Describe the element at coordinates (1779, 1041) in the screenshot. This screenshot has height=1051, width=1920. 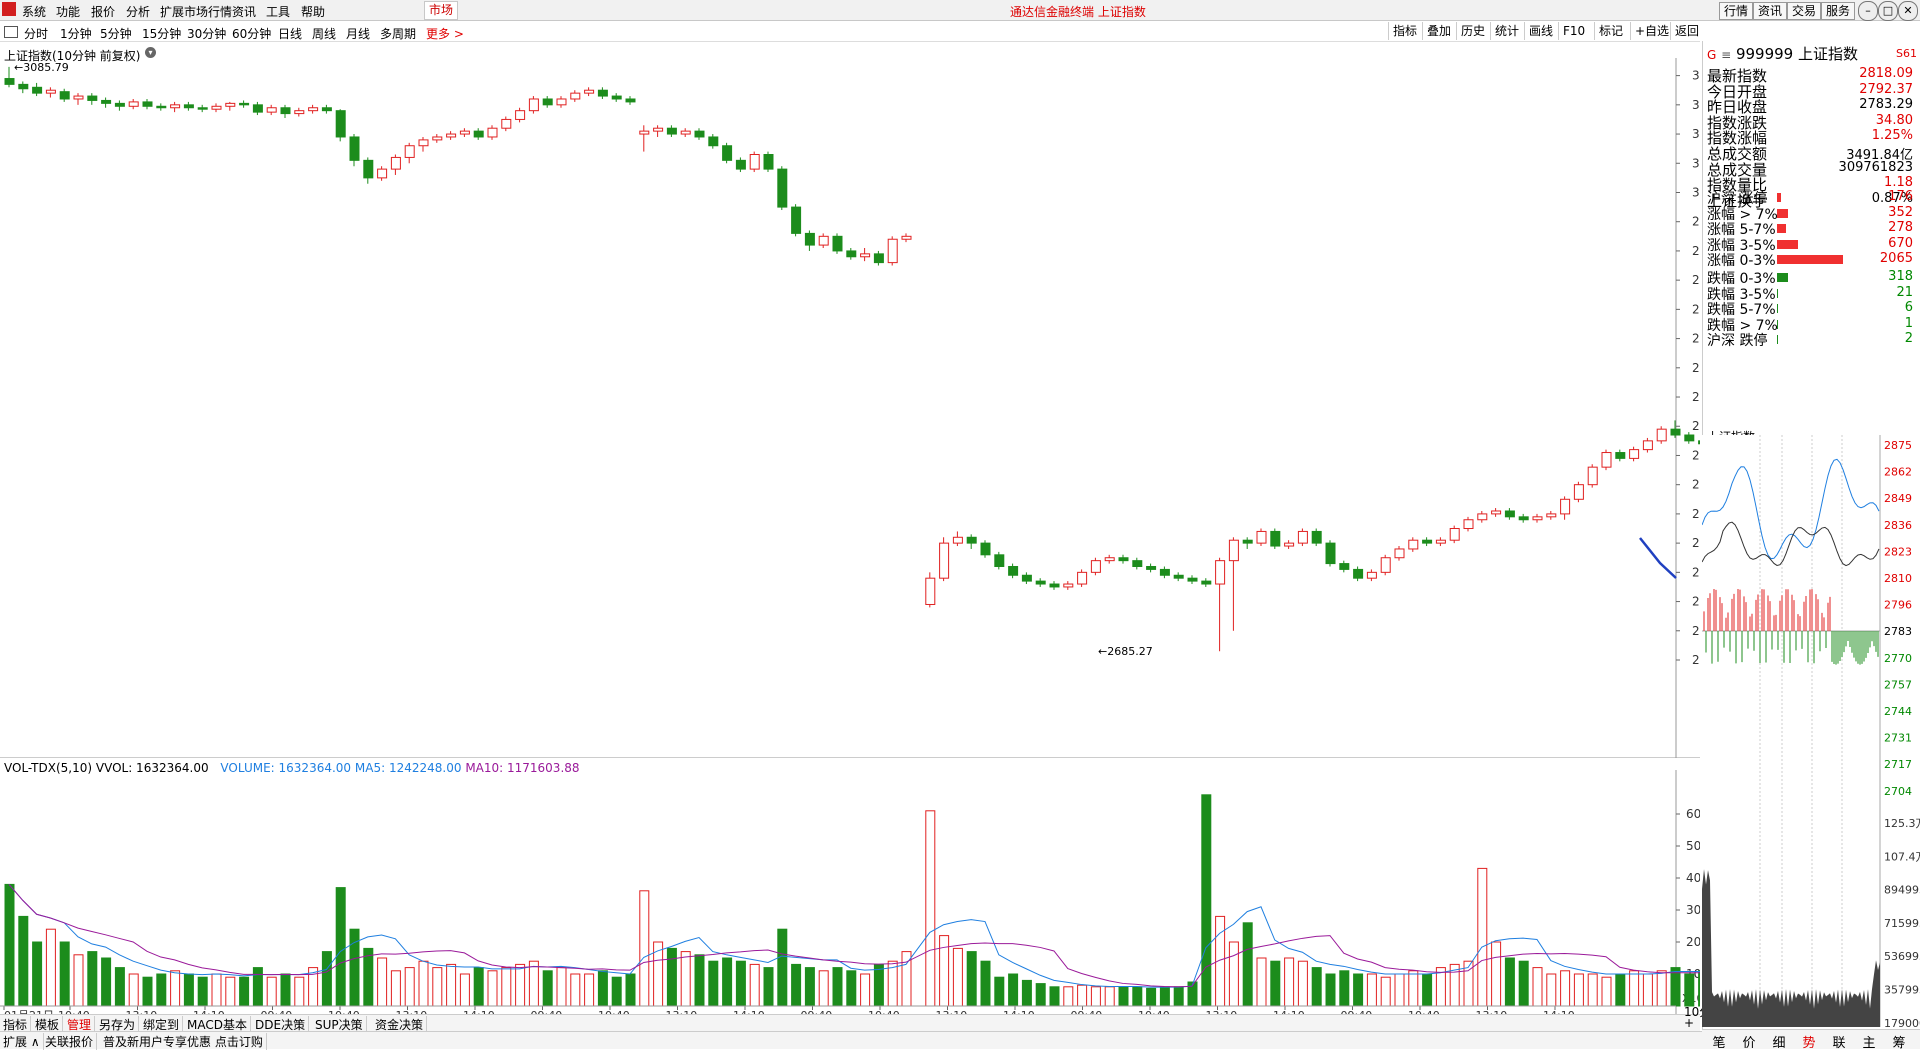
I see `panel-tab-detail: 细` at that location.